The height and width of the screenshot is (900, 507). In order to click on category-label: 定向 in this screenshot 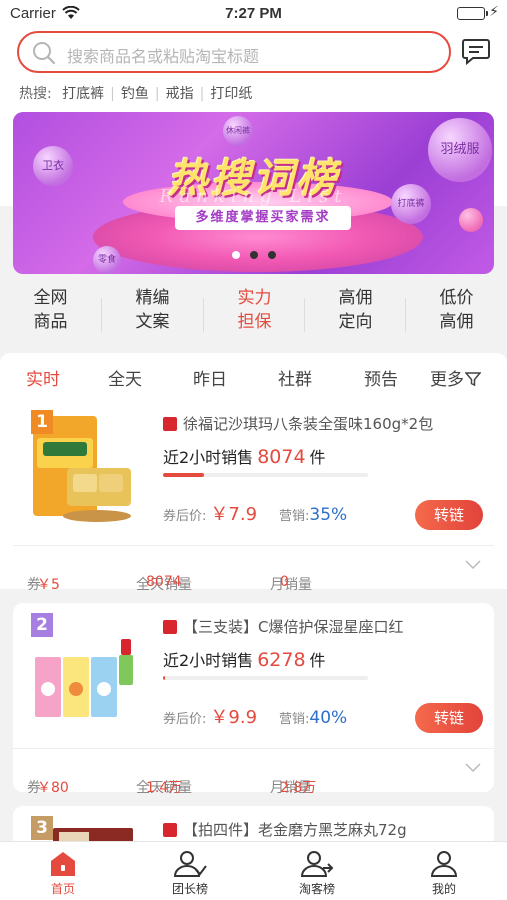, I will do `click(355, 322)`.